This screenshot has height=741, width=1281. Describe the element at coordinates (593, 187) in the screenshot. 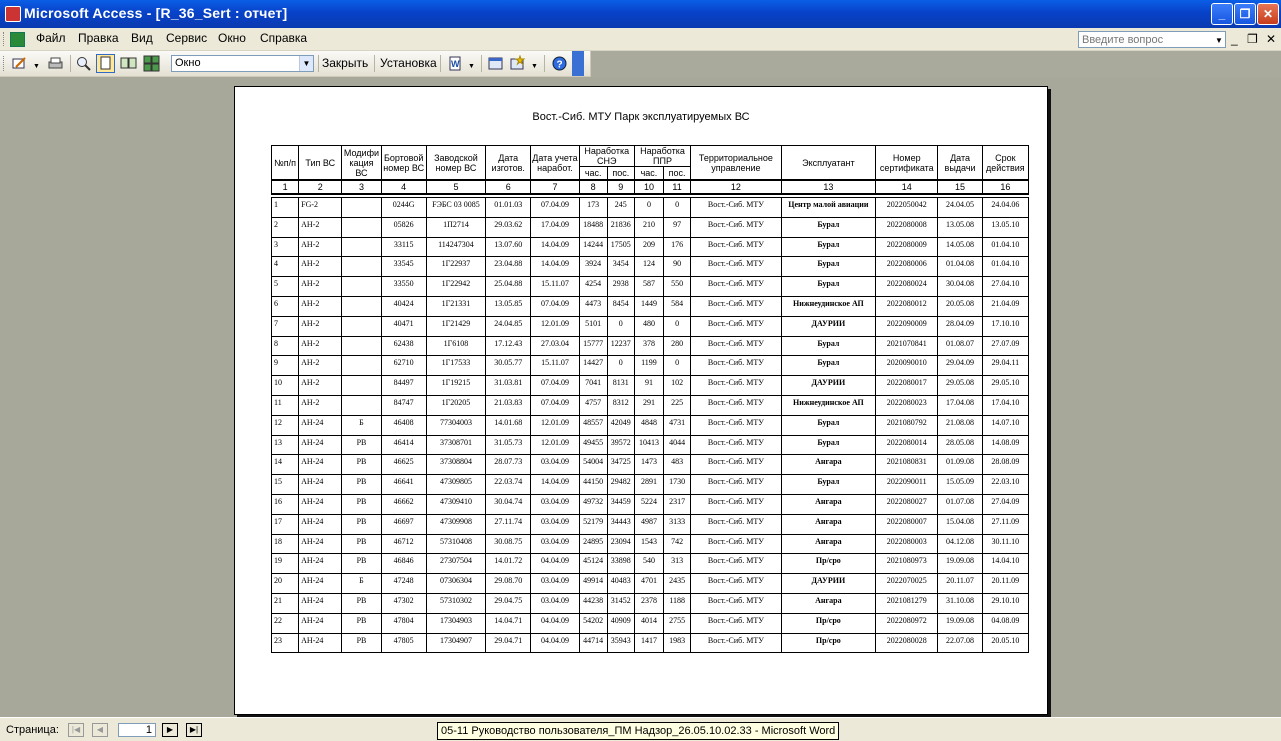

I see `column-number: 8` at that location.